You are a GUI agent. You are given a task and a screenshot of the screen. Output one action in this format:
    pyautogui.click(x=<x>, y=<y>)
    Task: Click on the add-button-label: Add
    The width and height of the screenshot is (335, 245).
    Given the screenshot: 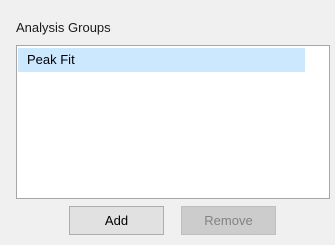 What is the action you would take?
    pyautogui.click(x=116, y=220)
    